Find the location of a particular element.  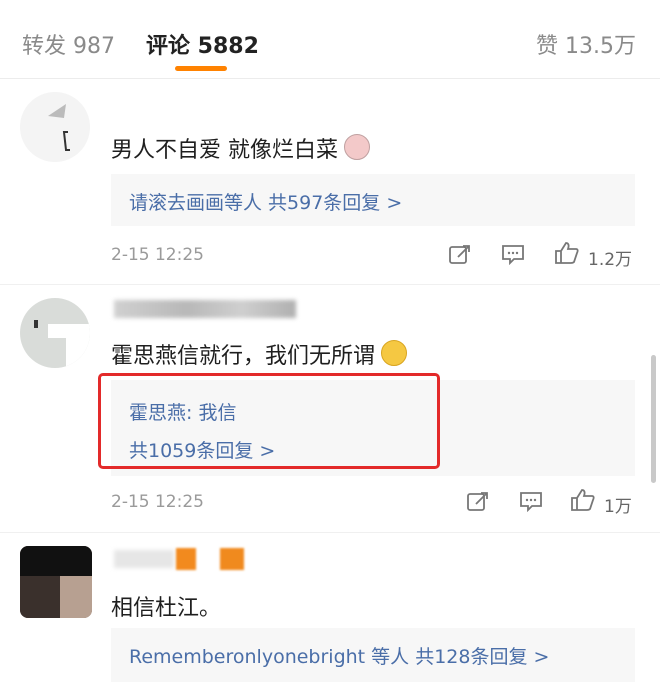

reply-preview: Rememberonlyonebright 等人 共128条回复 > is located at coordinates (373, 655).